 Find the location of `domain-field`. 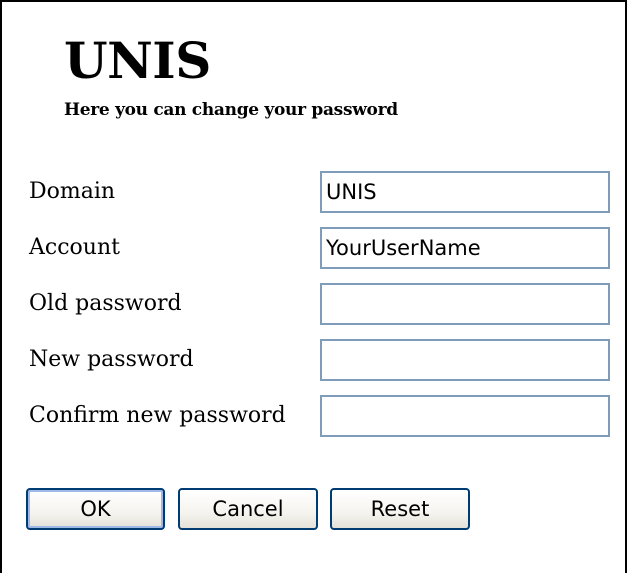

domain-field is located at coordinates (465, 192).